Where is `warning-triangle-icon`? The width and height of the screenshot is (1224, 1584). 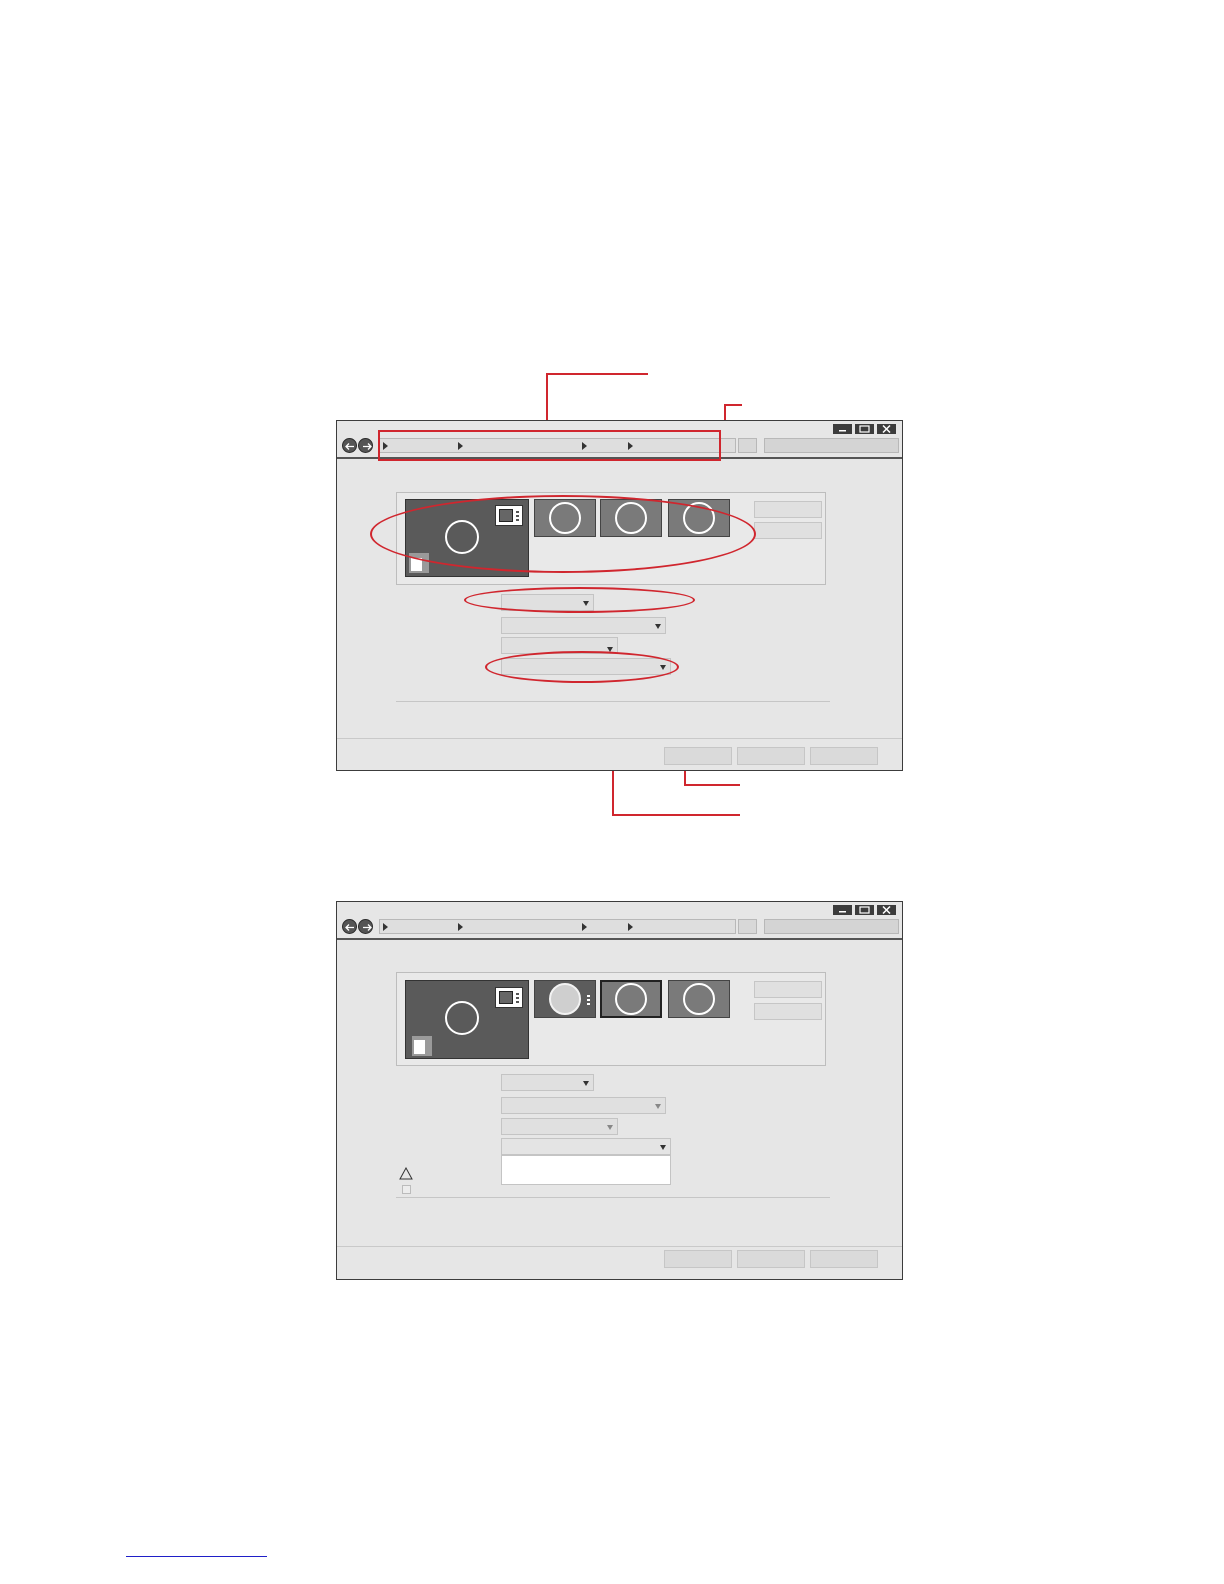 warning-triangle-icon is located at coordinates (406, 1173).